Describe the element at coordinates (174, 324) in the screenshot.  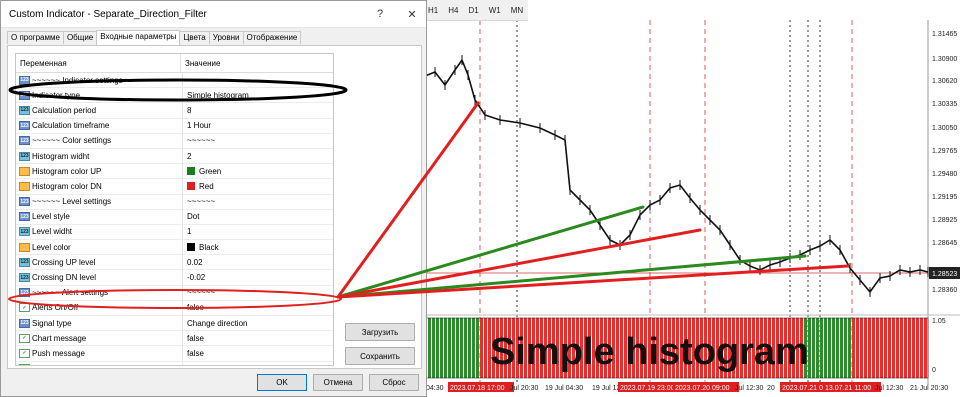
I see `table-row: 123 Signal type Change direction` at that location.